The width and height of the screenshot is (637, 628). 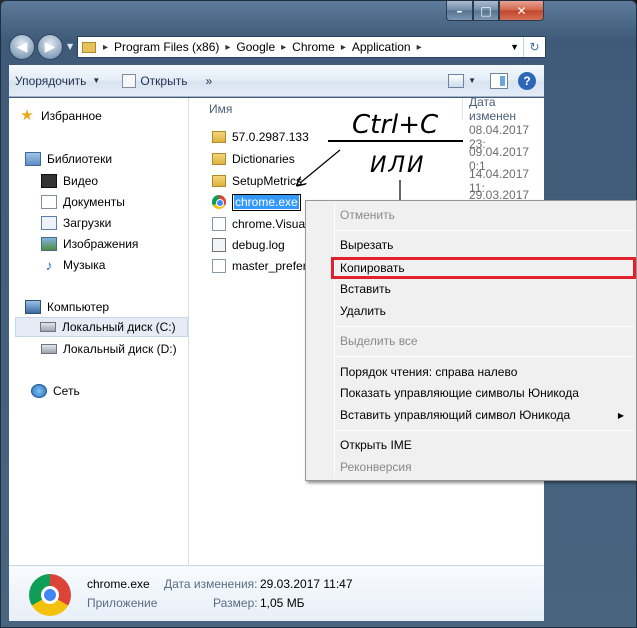 I want to click on rename-field: chrome.exe, so click(x=266, y=202).